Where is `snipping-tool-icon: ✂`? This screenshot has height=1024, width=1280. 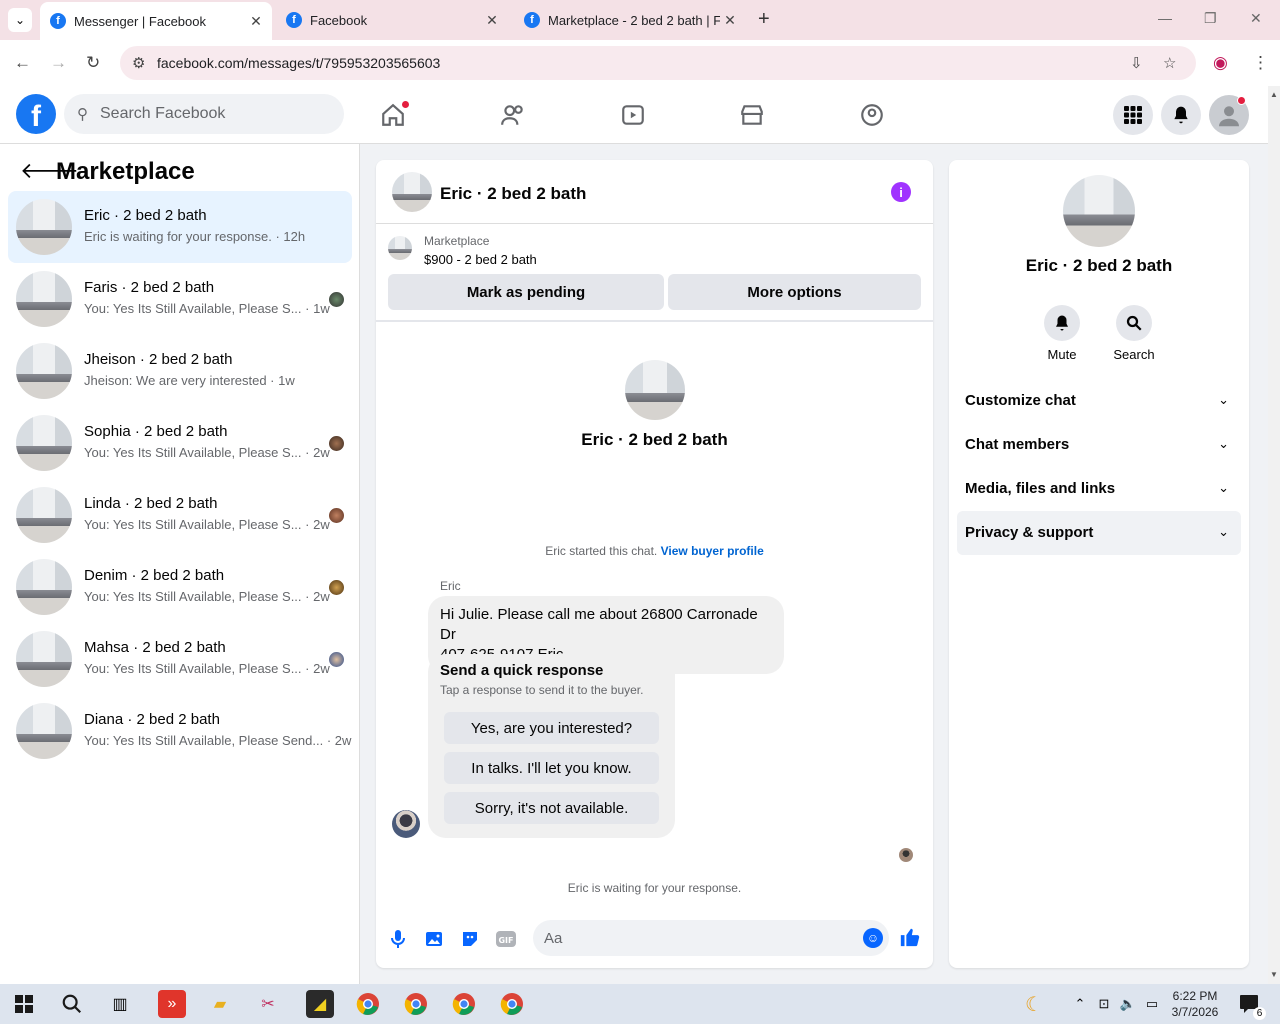
snipping-tool-icon: ✂ is located at coordinates (268, 1004).